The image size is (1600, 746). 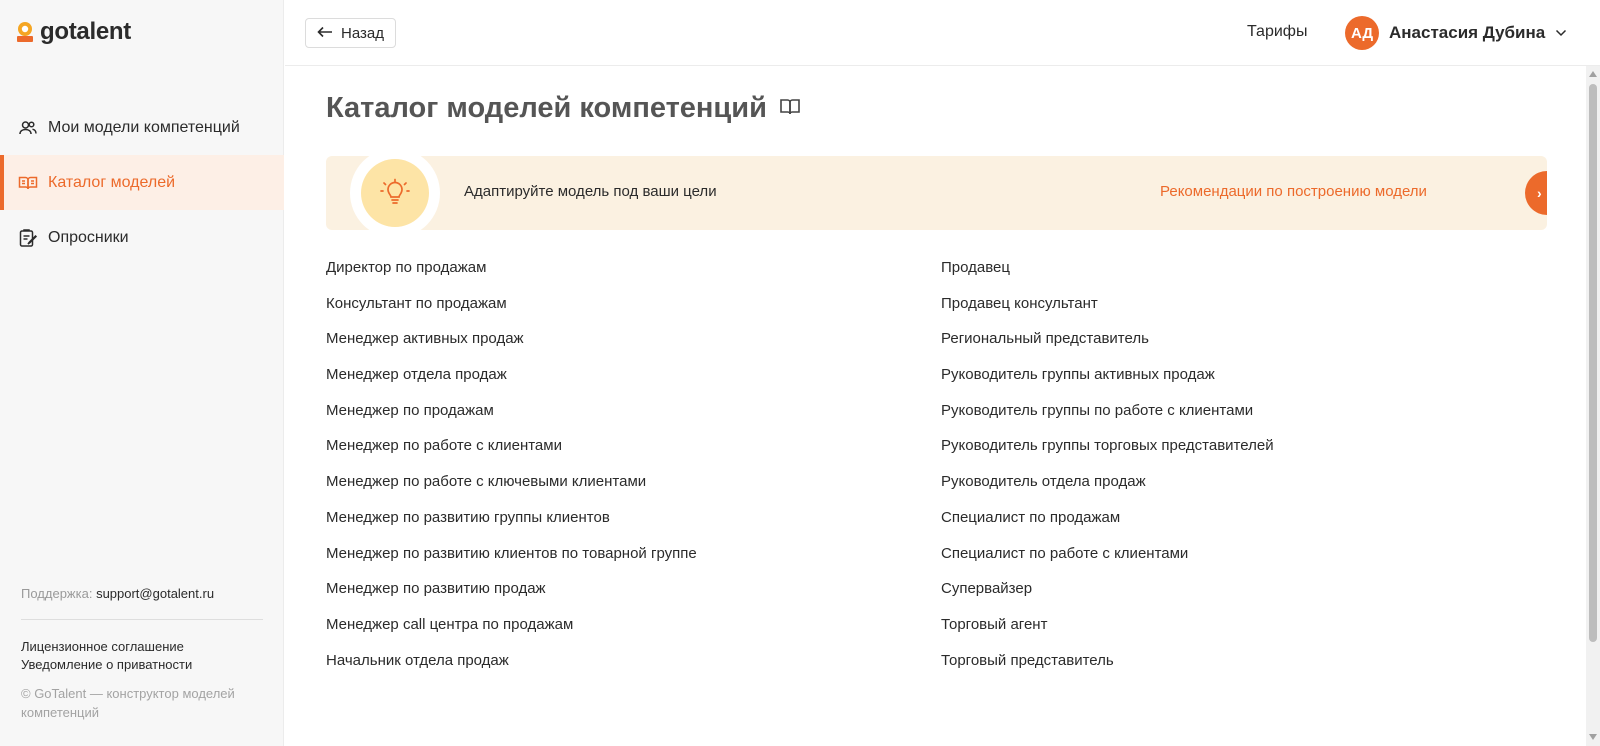 What do you see at coordinates (362, 33) in the screenshot?
I see `back-button-label: Назад` at bounding box center [362, 33].